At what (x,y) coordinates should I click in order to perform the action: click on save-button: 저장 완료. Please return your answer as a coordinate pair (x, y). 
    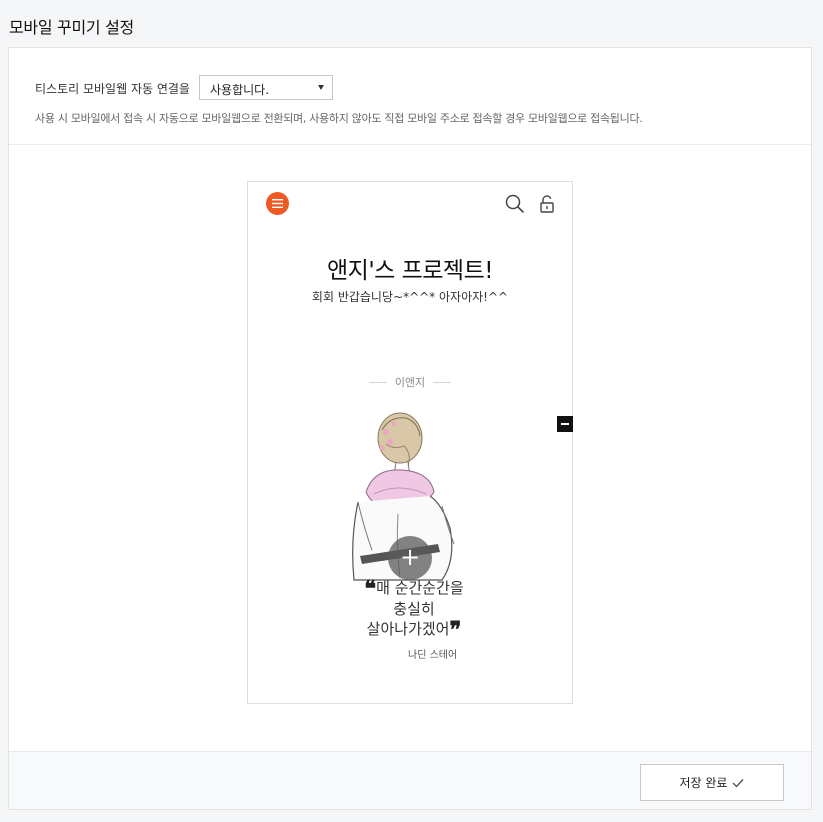
    Looking at the image, I should click on (712, 782).